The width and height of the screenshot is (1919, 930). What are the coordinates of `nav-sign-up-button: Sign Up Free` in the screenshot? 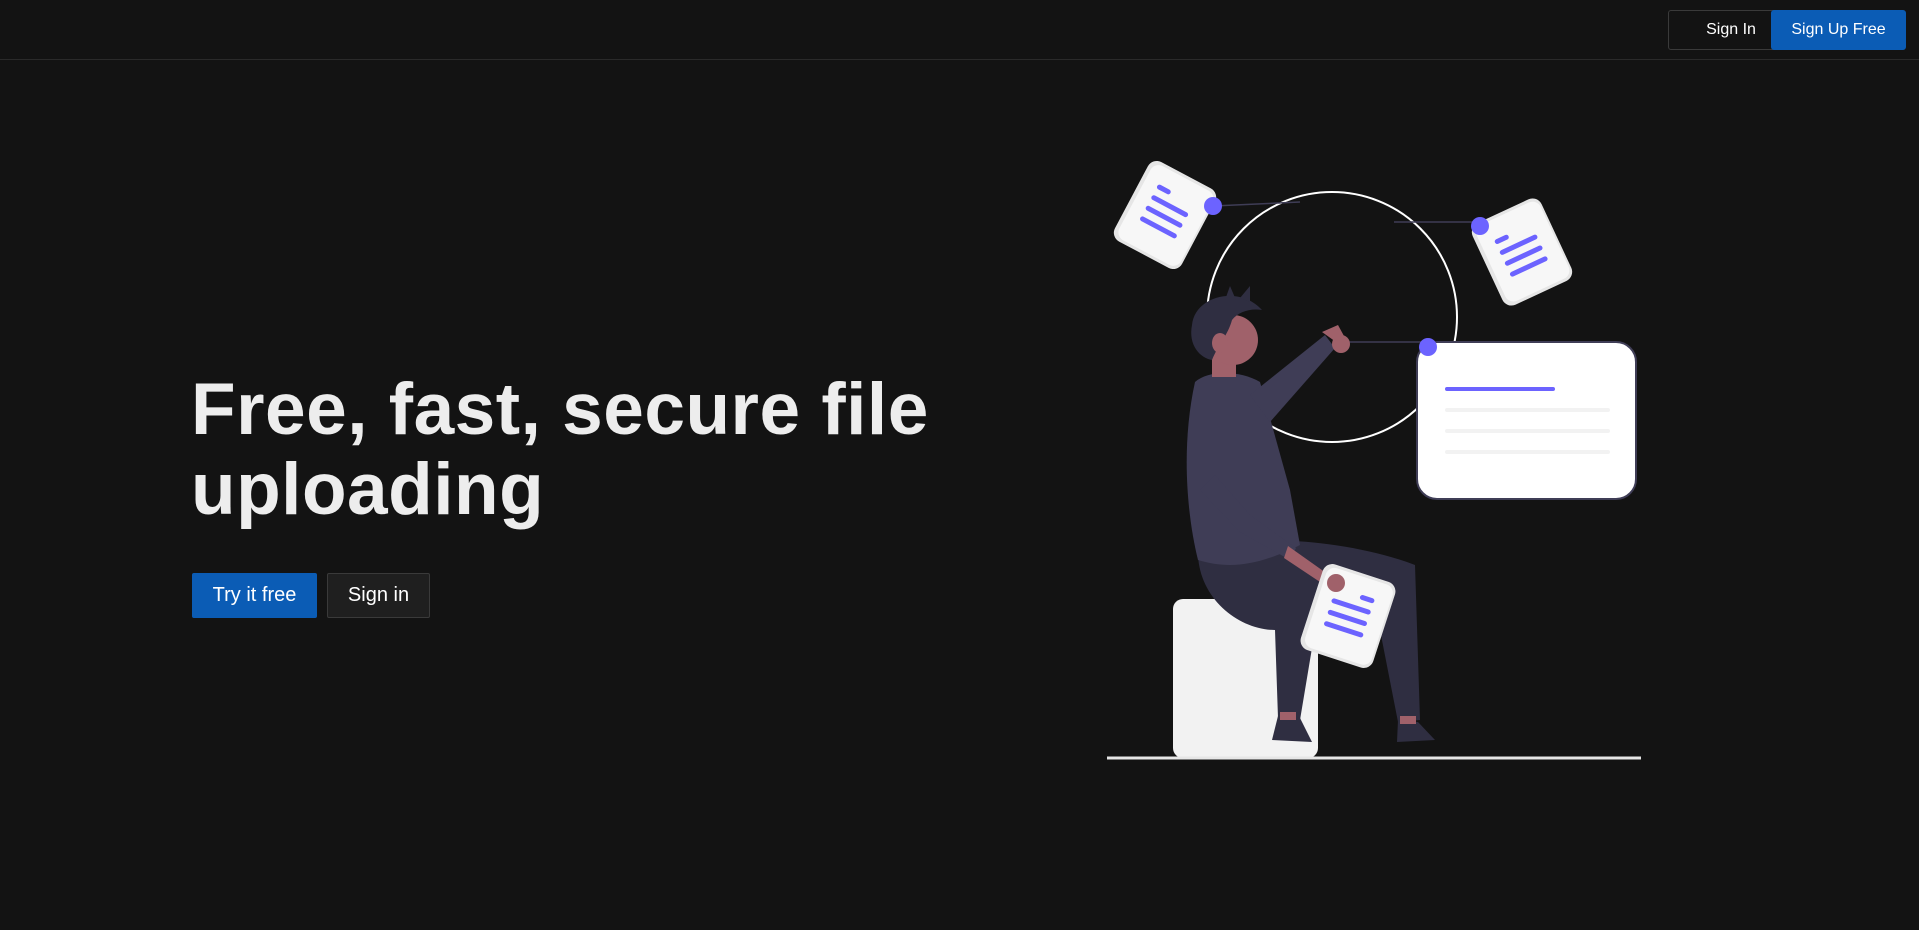 It's located at (1838, 30).